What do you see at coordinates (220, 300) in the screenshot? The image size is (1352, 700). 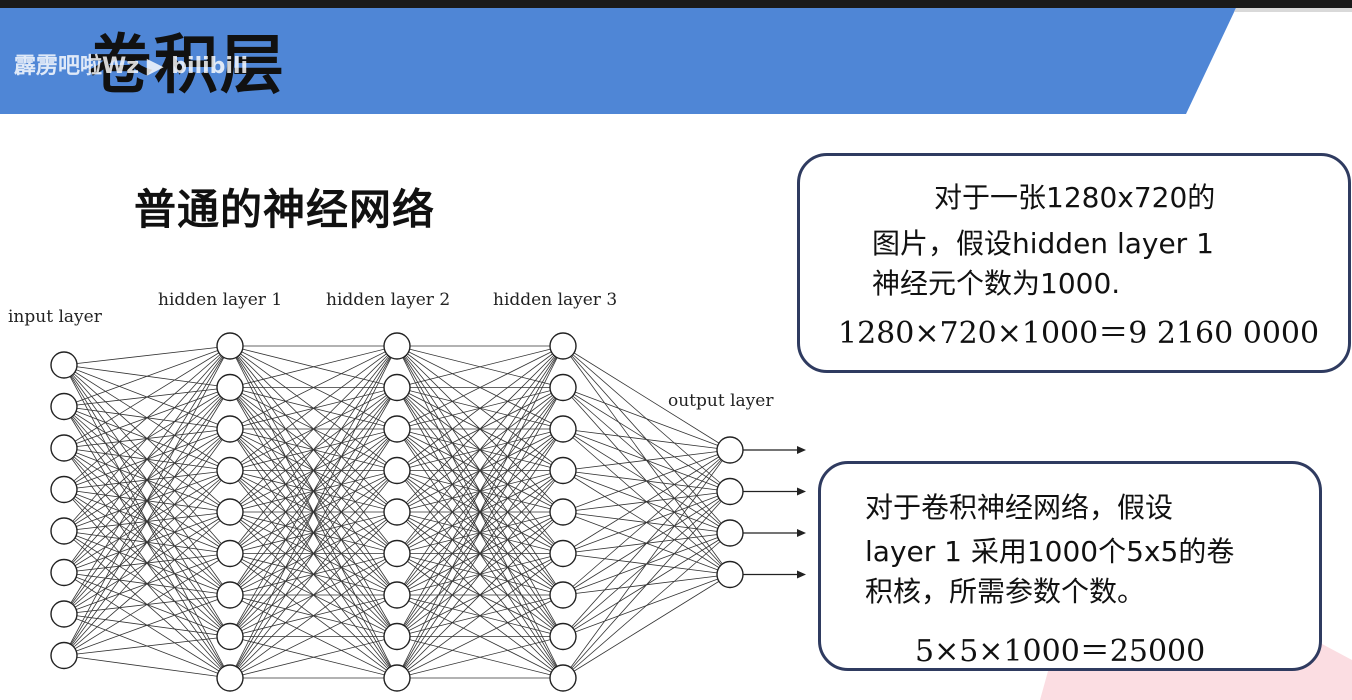 I see `layer-label-hidden-1: hidden layer 1` at bounding box center [220, 300].